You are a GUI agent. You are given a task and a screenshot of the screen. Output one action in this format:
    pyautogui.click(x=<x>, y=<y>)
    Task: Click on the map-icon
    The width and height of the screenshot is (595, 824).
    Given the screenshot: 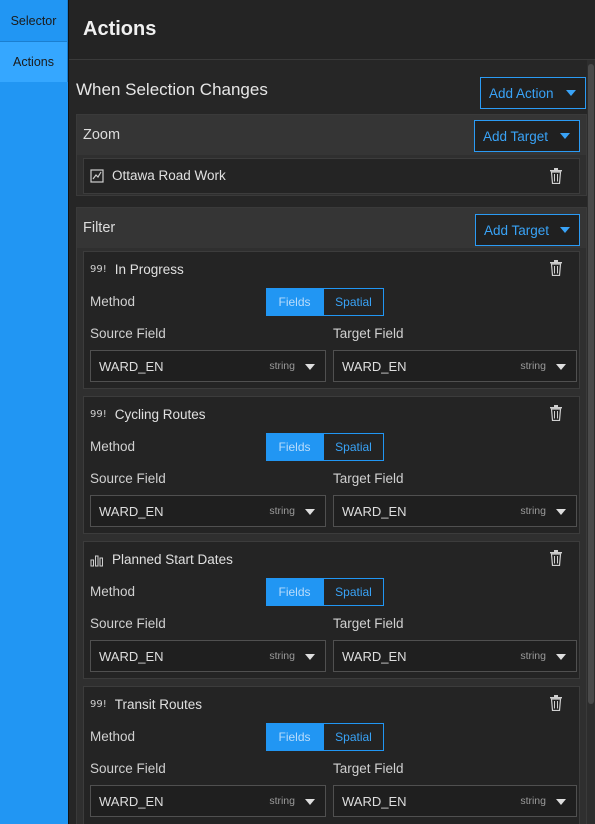 What is the action you would take?
    pyautogui.click(x=97, y=175)
    